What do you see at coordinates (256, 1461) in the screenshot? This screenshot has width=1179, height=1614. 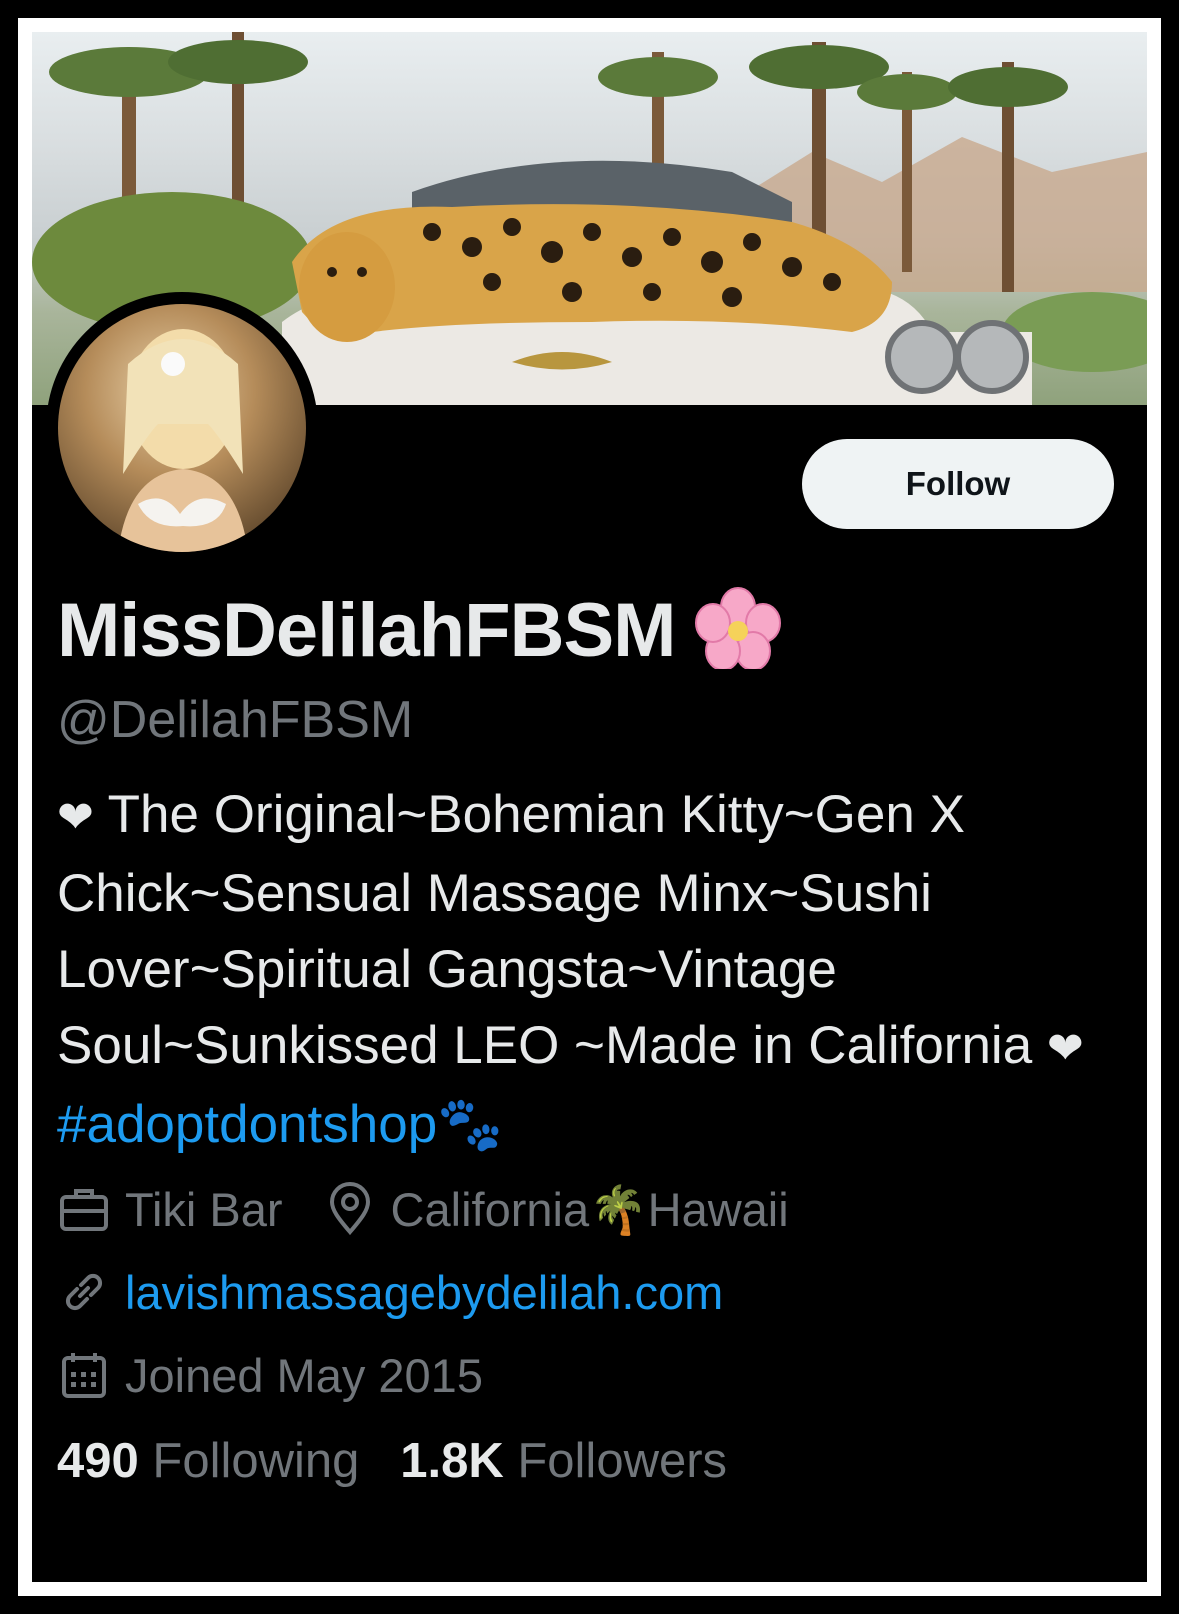 I see `following-label: Following` at bounding box center [256, 1461].